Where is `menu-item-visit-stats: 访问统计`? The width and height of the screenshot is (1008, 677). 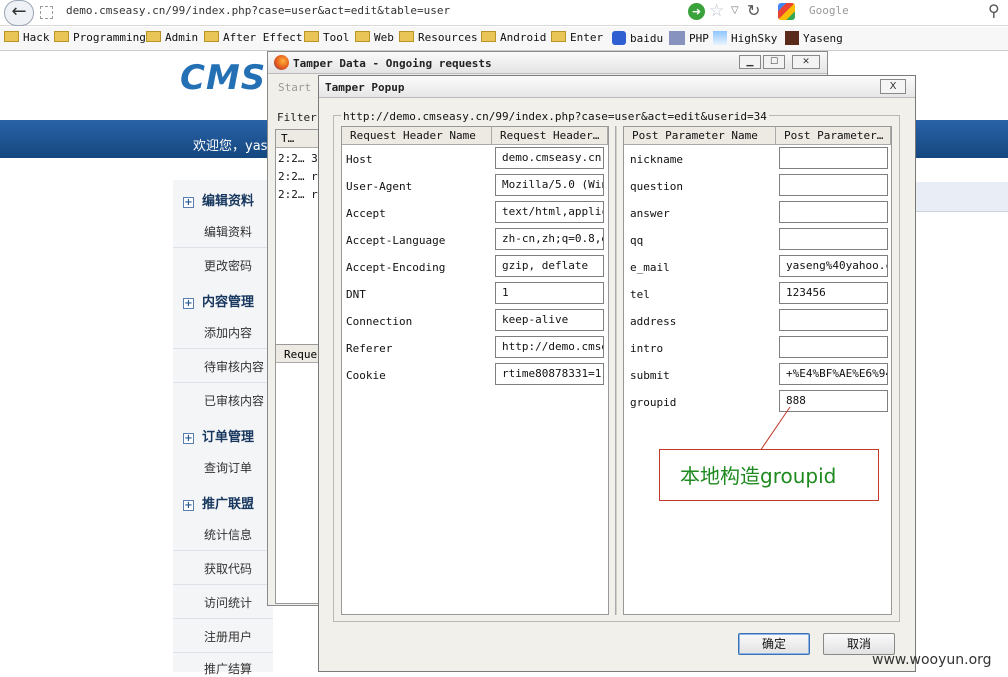 menu-item-visit-stats: 访问统计 is located at coordinates (228, 602).